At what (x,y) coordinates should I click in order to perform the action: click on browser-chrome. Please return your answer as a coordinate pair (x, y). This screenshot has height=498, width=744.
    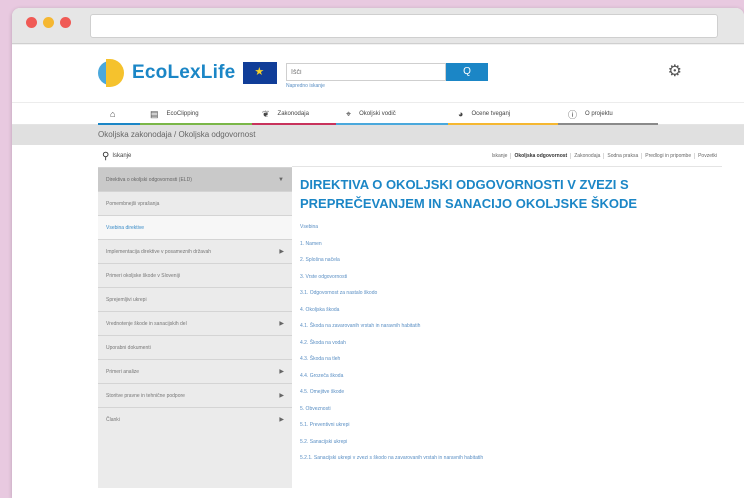
    Looking at the image, I should click on (378, 26).